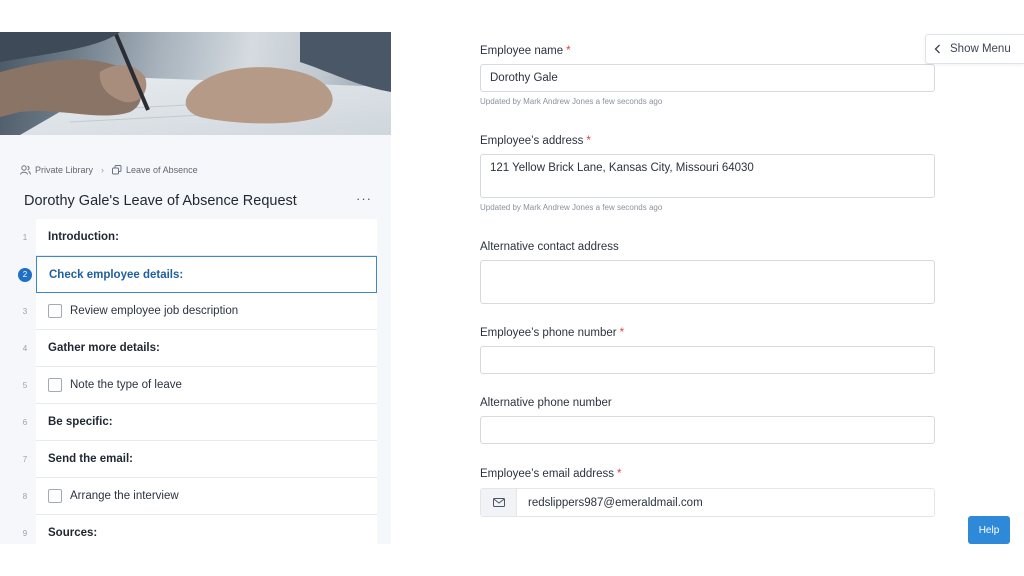  Describe the element at coordinates (206, 459) in the screenshot. I see `step-box: Send the email:` at that location.